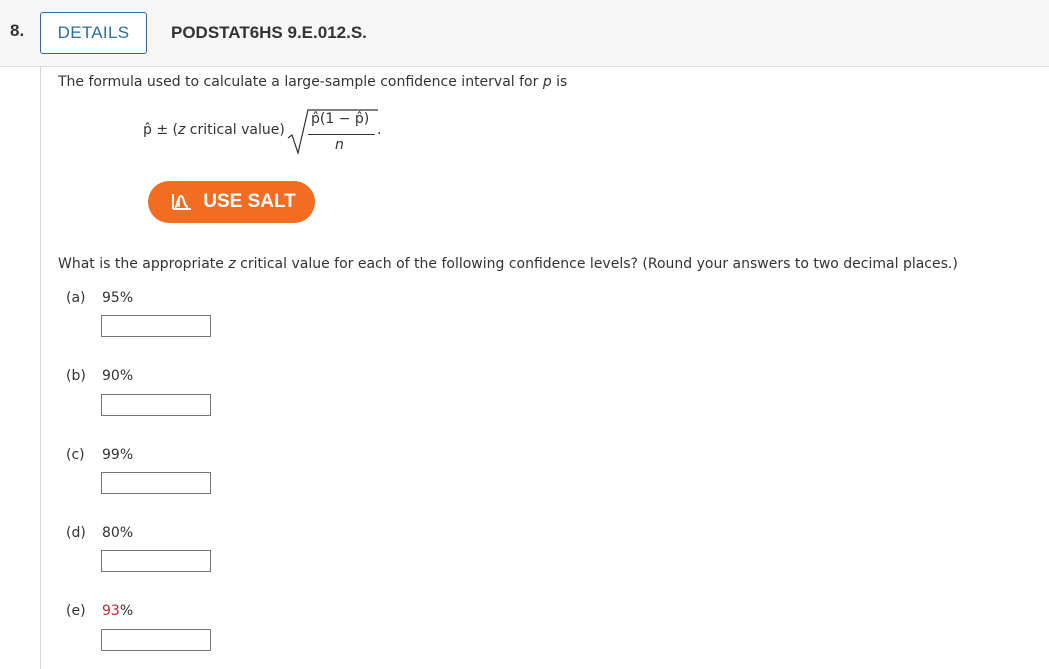  What do you see at coordinates (232, 264) in the screenshot?
I see `question-variable: z` at bounding box center [232, 264].